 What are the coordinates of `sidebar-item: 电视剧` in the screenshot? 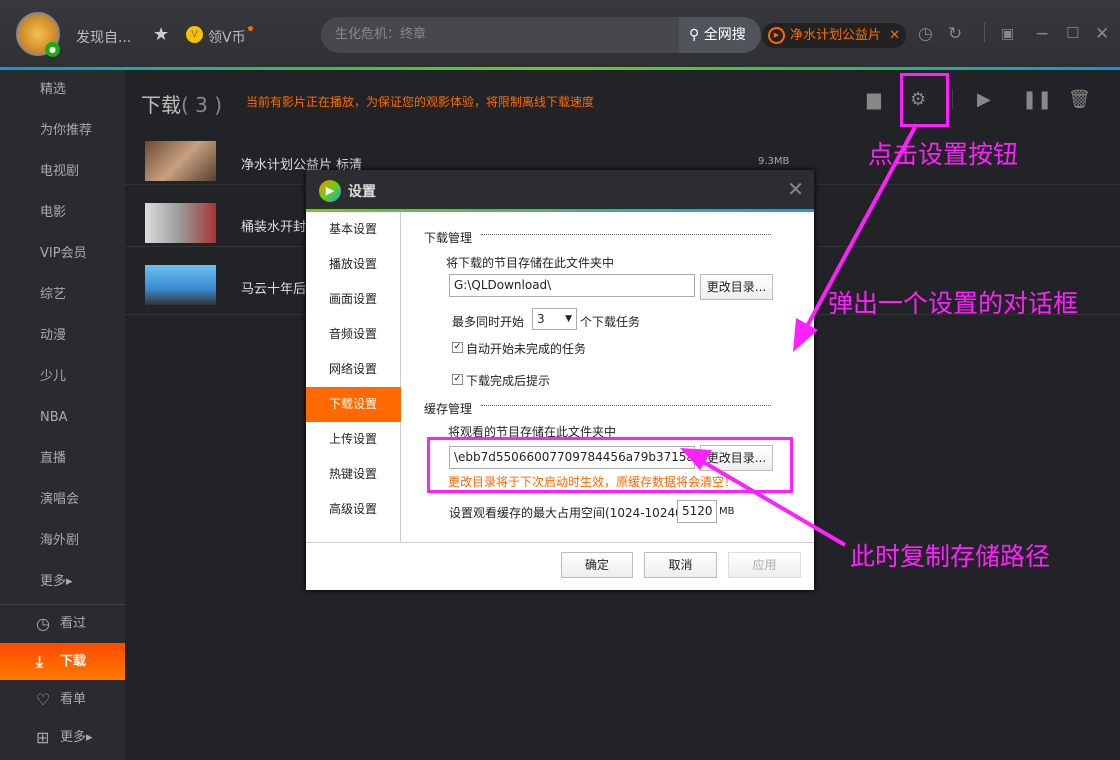 It's located at (62, 172).